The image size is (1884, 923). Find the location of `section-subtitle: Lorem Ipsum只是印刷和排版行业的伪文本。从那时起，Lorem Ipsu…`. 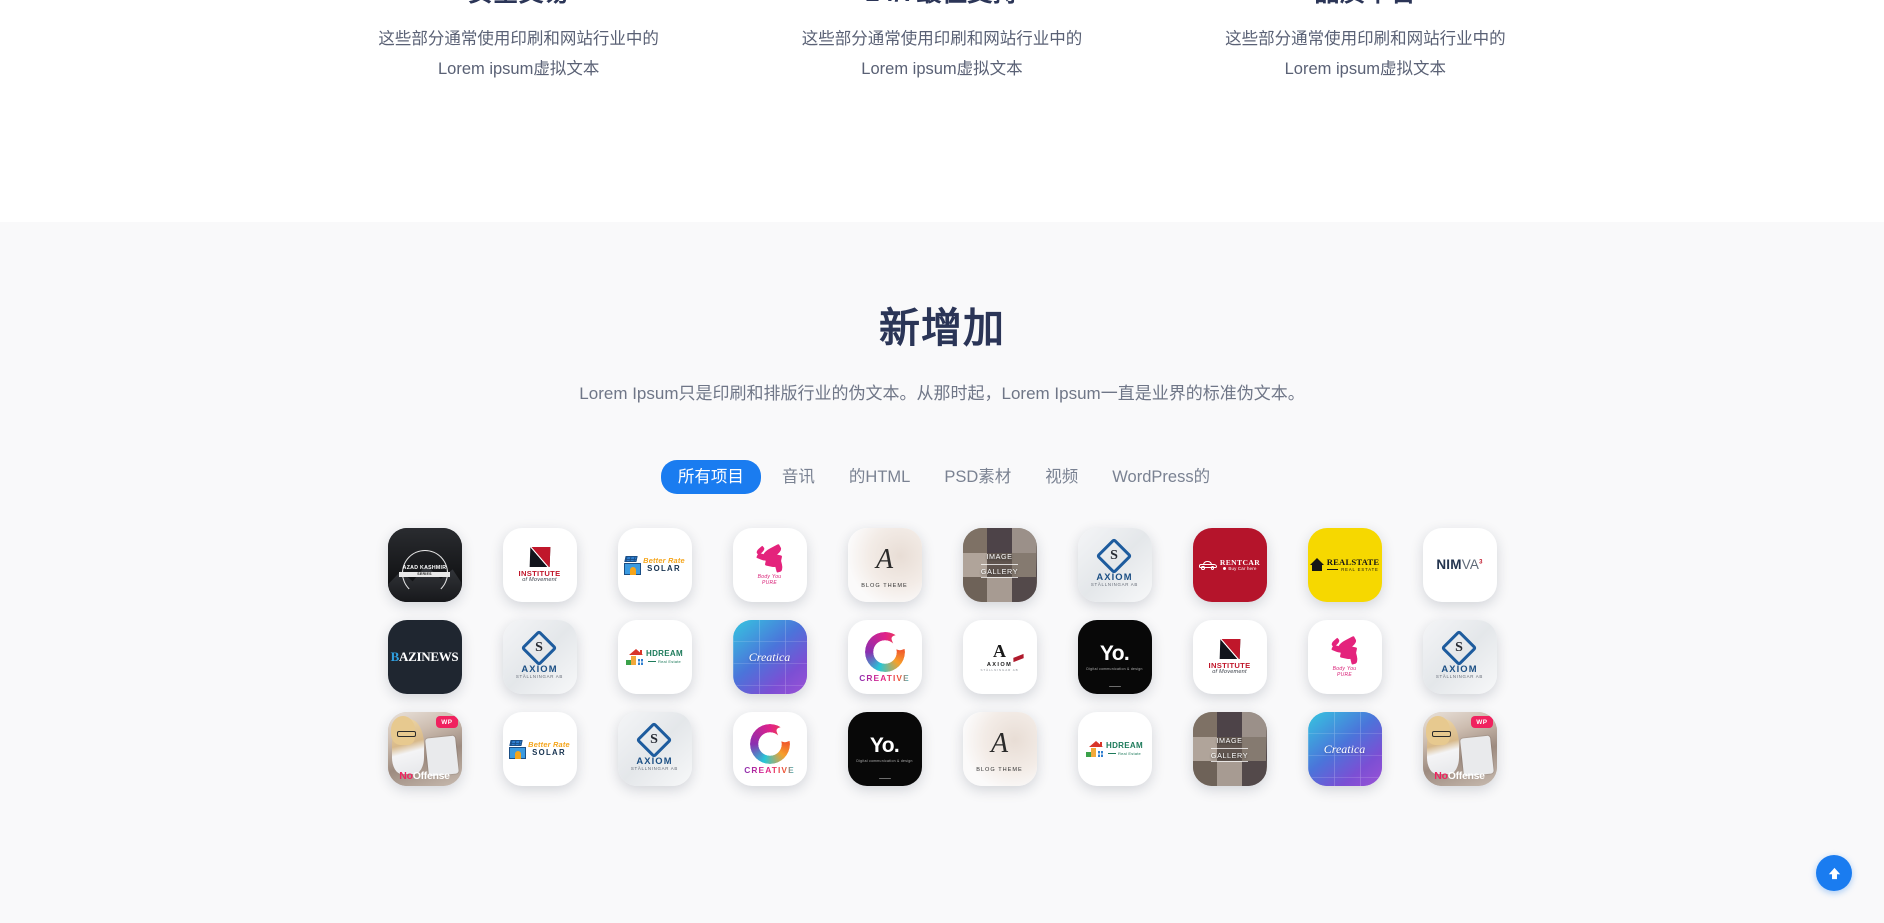

section-subtitle: Lorem Ipsum只是印刷和排版行业的伪文本。从那时起，Lorem Ipsu… is located at coordinates (942, 393).